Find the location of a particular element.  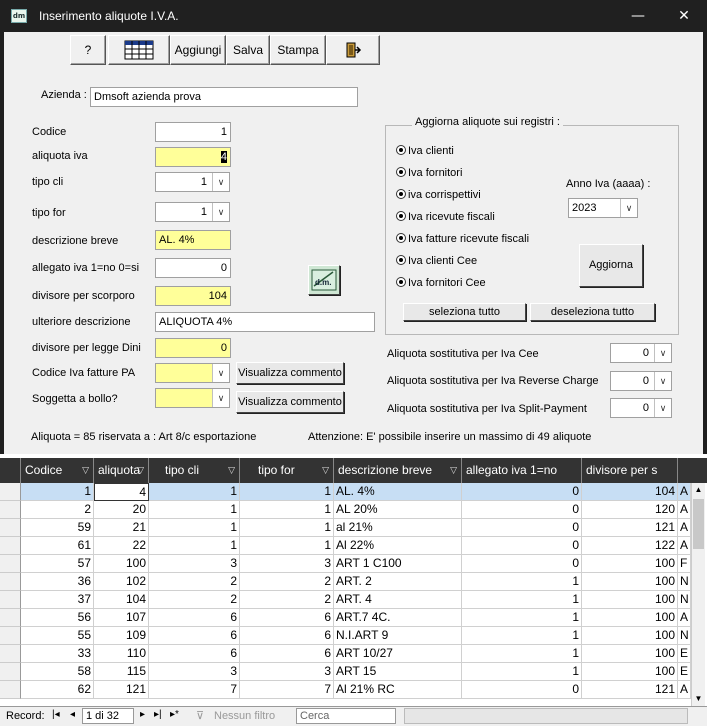

grid-view-button is located at coordinates (139, 50).